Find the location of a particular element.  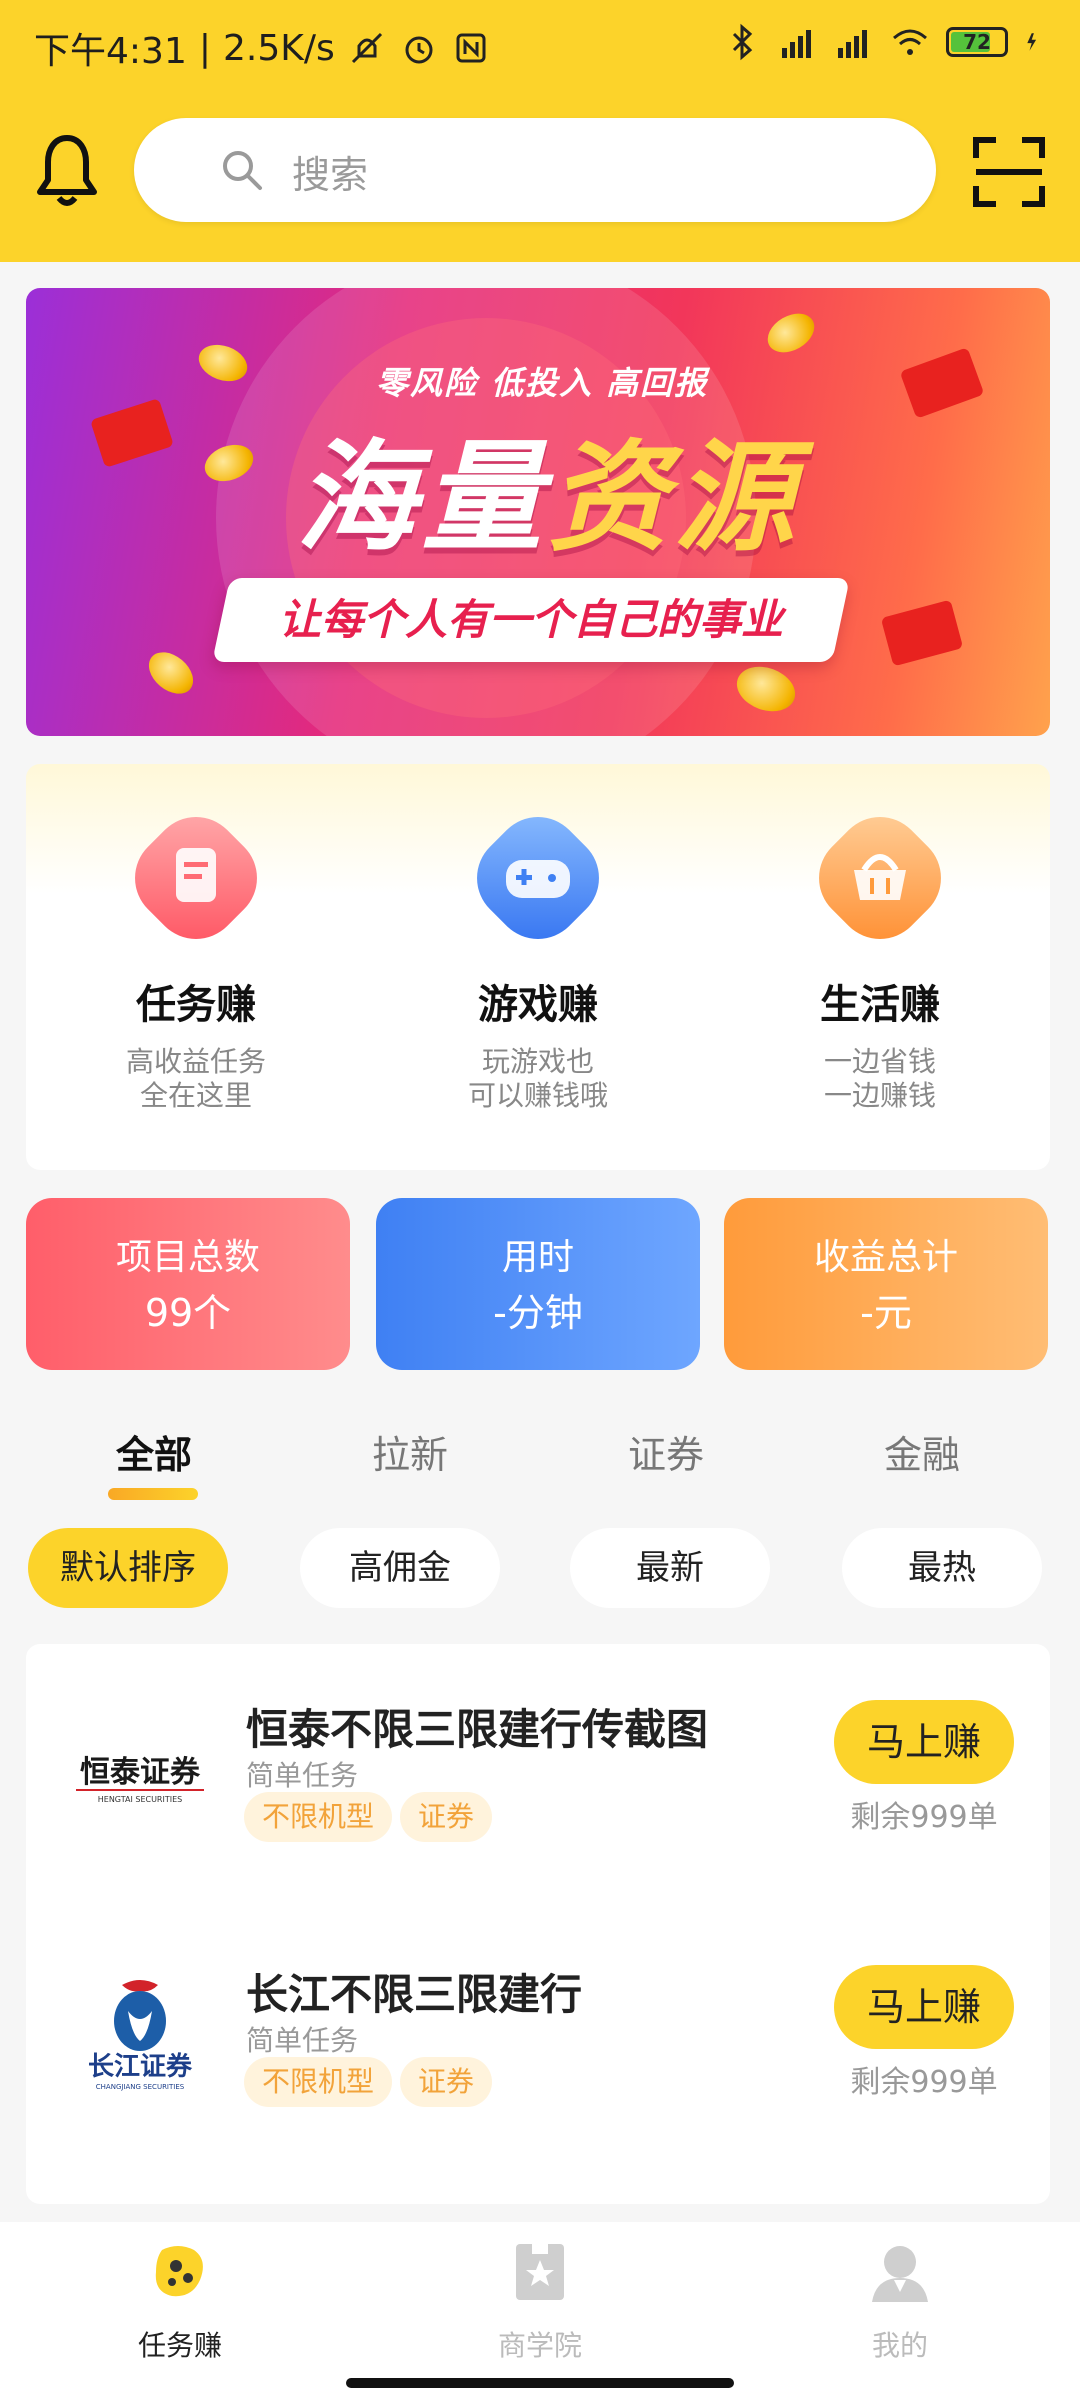

category-life-earn: 生活赚 一边省钱 一边赚钱 is located at coordinates (880, 967).